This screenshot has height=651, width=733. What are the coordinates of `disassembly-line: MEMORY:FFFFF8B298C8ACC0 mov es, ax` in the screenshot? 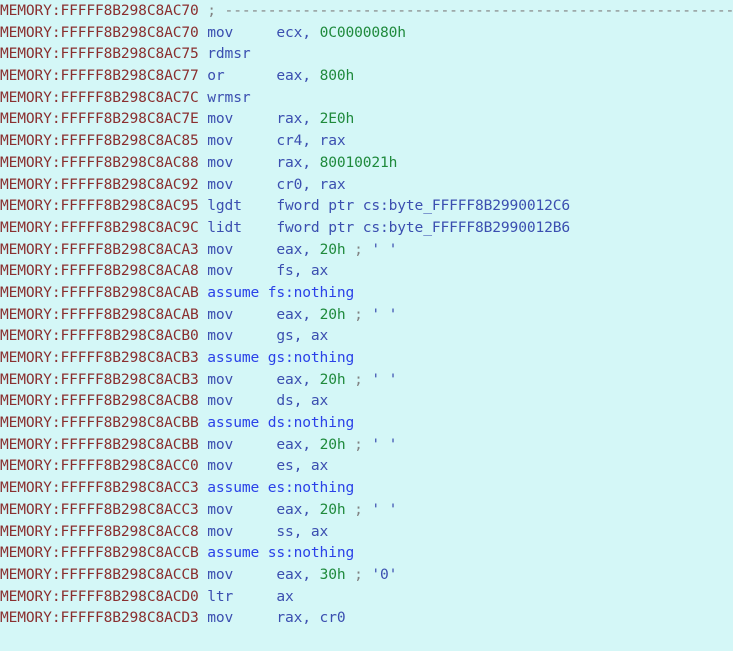 It's located at (366, 466).